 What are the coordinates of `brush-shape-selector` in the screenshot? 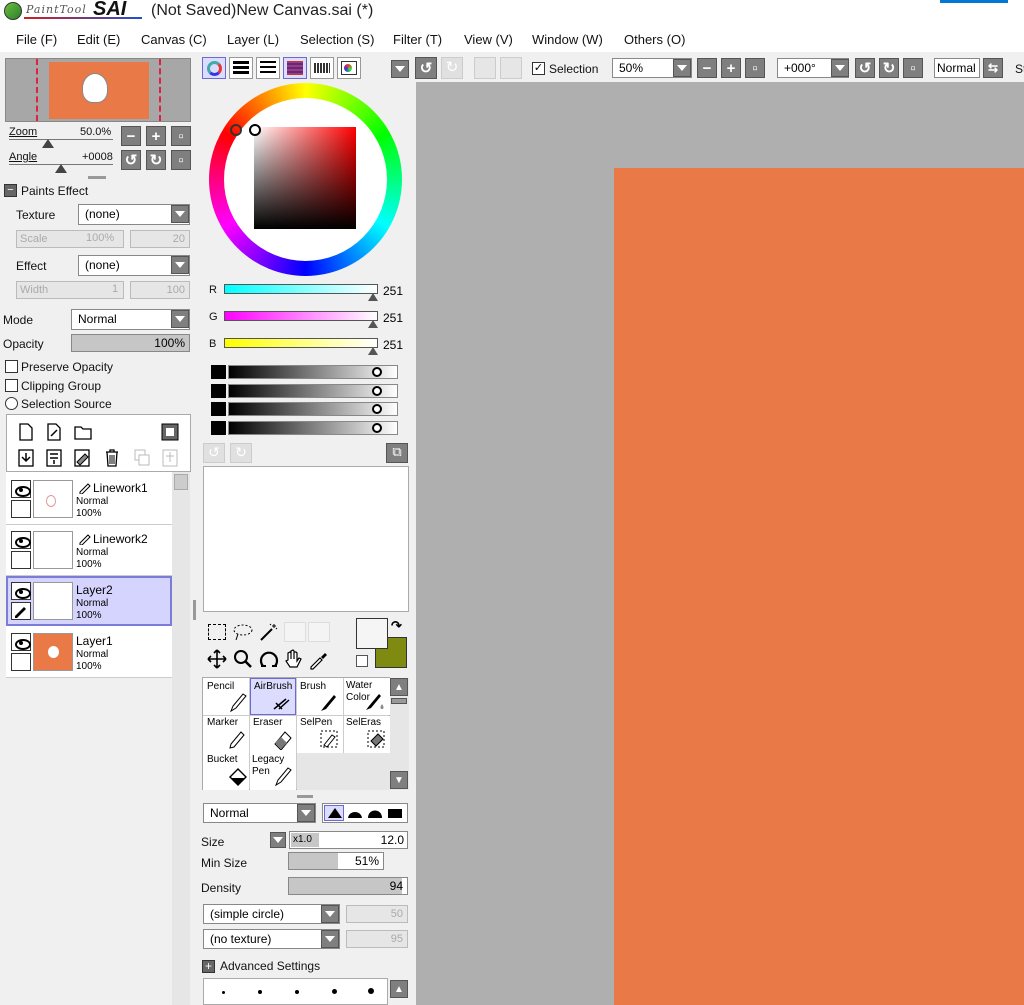 It's located at (365, 813).